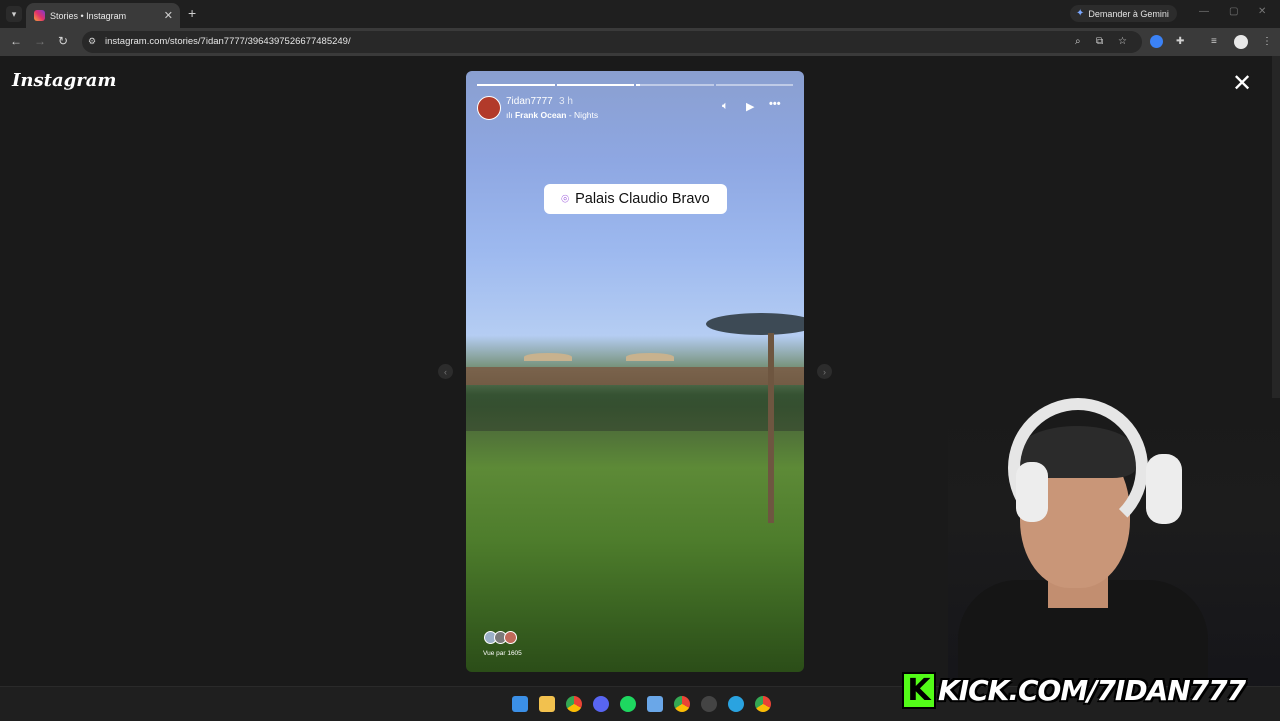  I want to click on extensions-puzzle-icon: ✚, so click(1180, 41).